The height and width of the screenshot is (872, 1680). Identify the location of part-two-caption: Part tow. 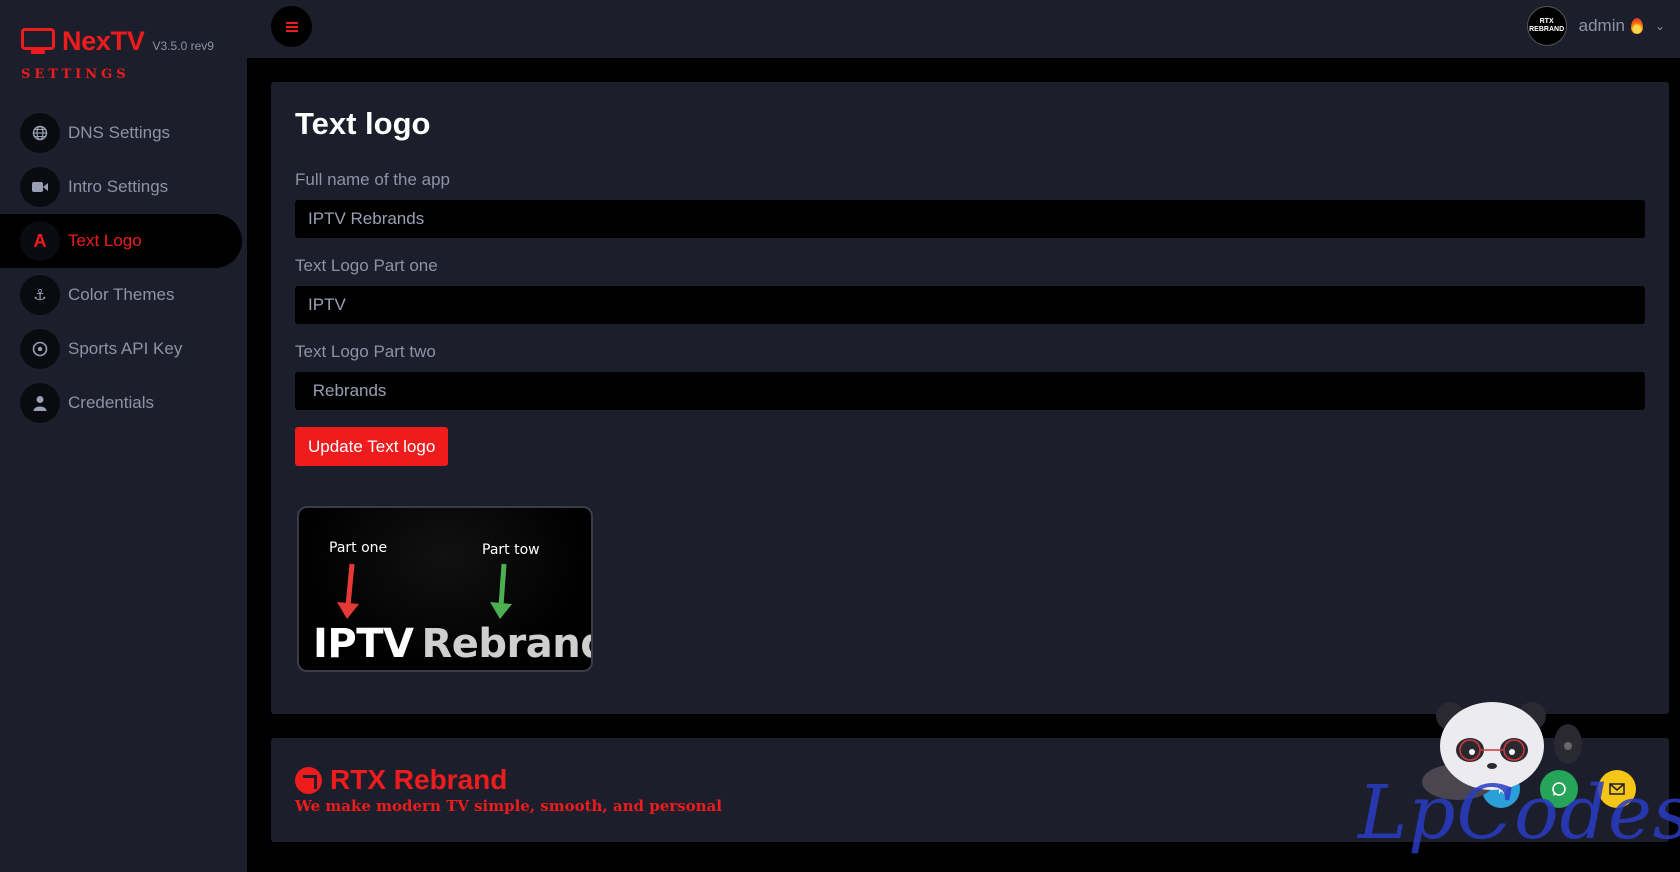
(511, 550).